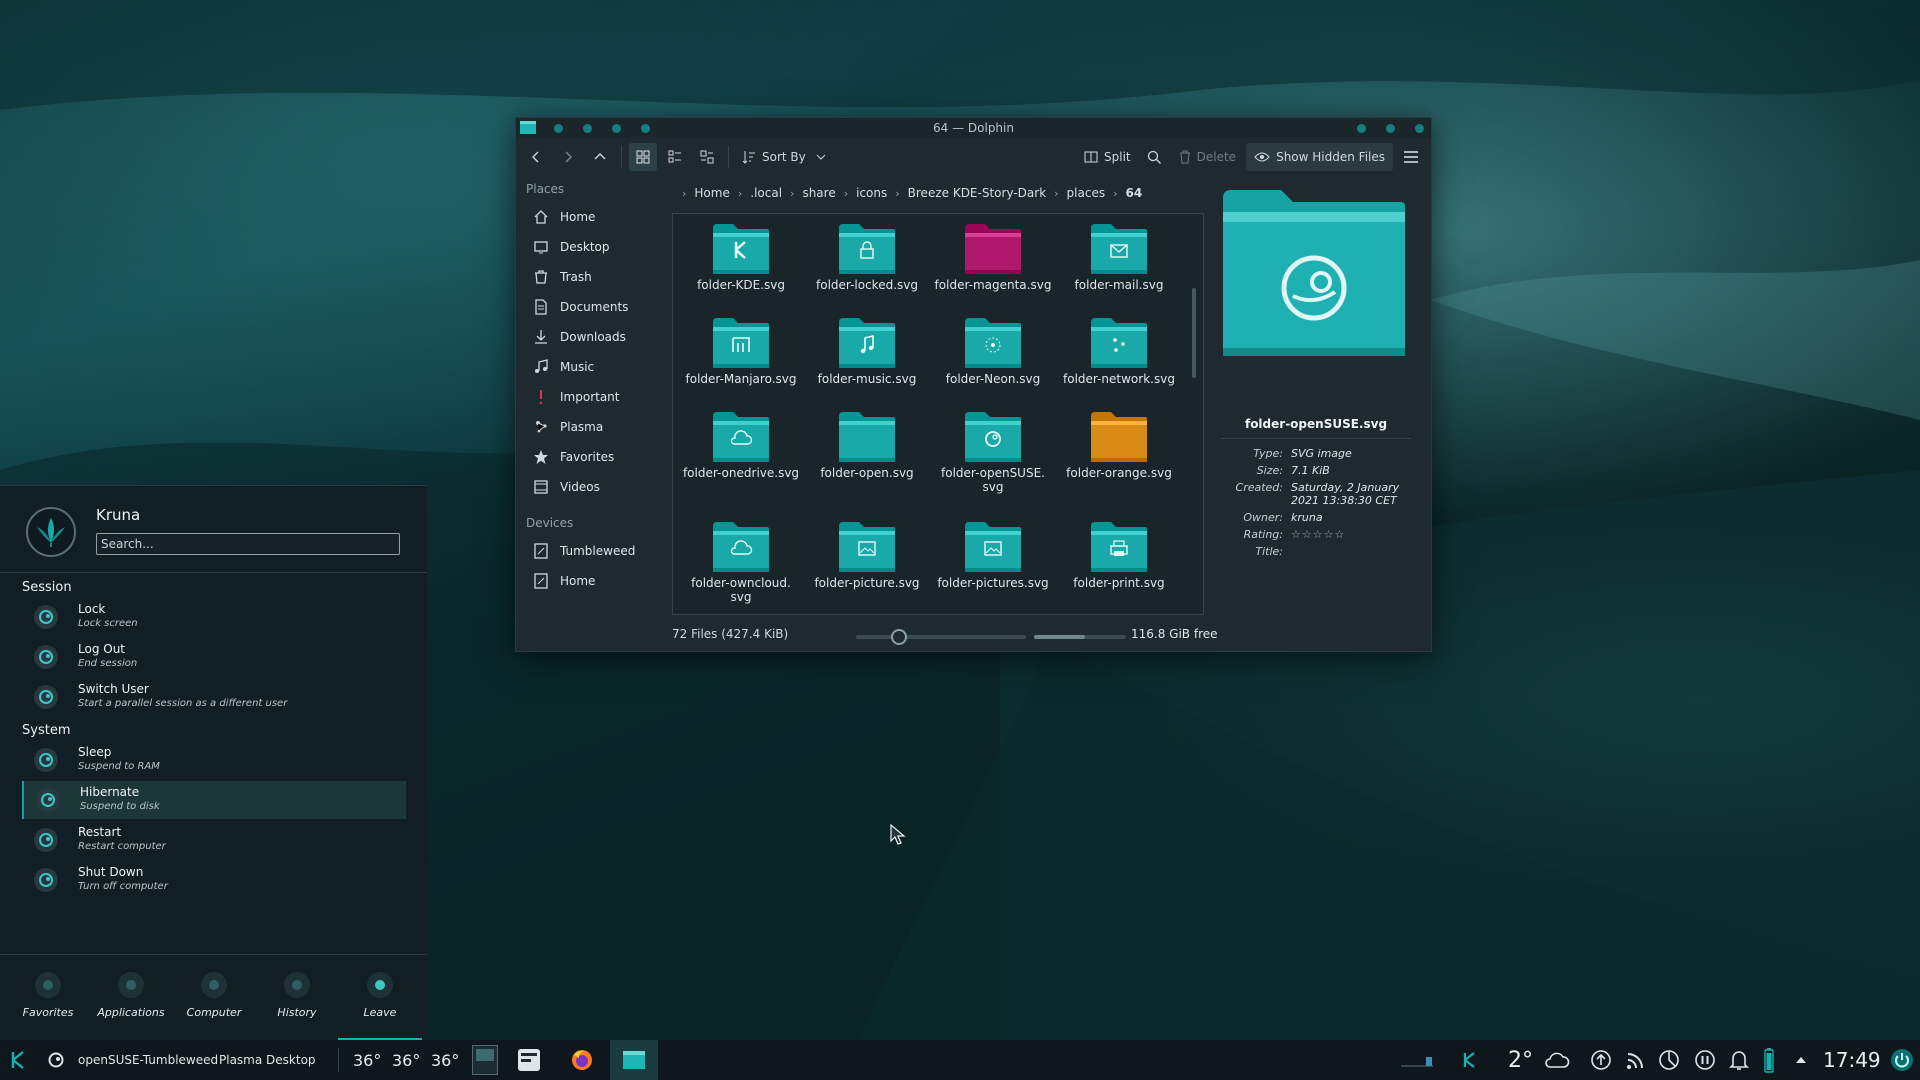  What do you see at coordinates (214, 998) in the screenshot?
I see `tab-computer: Computer` at bounding box center [214, 998].